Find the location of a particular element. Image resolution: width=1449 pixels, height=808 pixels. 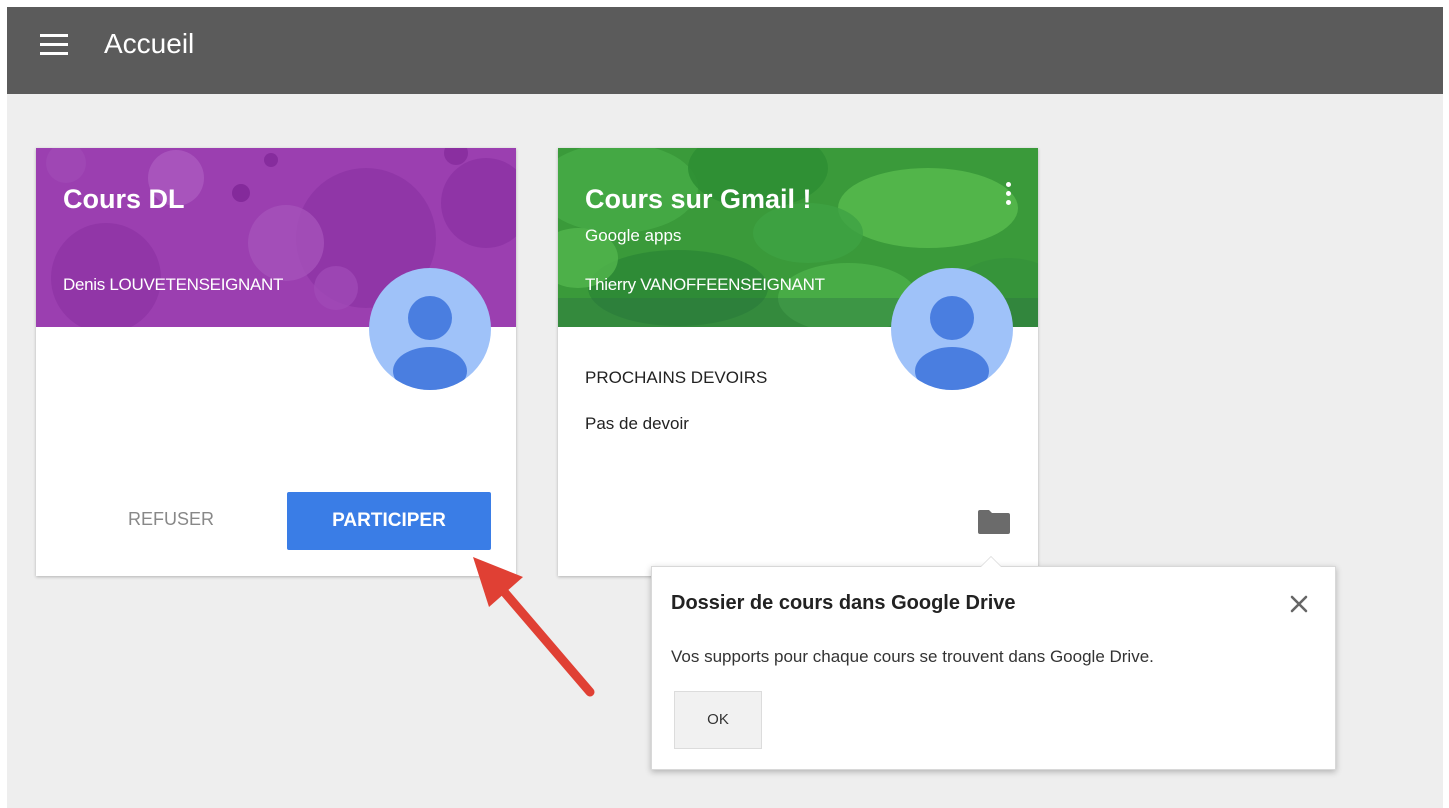

hamburger-menu-icon is located at coordinates (54, 45).